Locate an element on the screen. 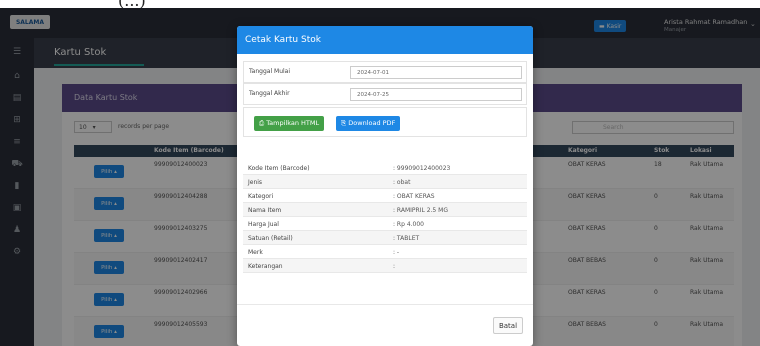 The image size is (760, 346). detail-row: Keterangan : is located at coordinates (385, 266).